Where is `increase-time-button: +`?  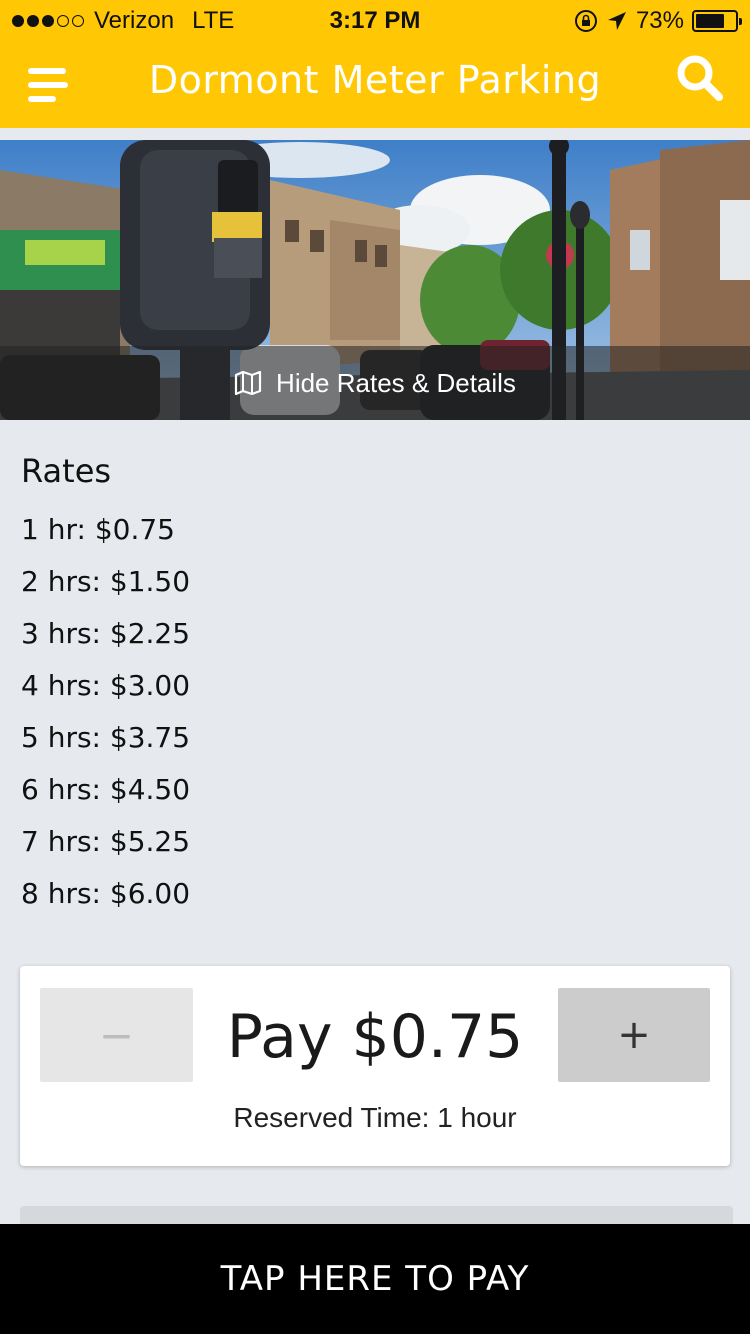
increase-time-button: + is located at coordinates (634, 1035).